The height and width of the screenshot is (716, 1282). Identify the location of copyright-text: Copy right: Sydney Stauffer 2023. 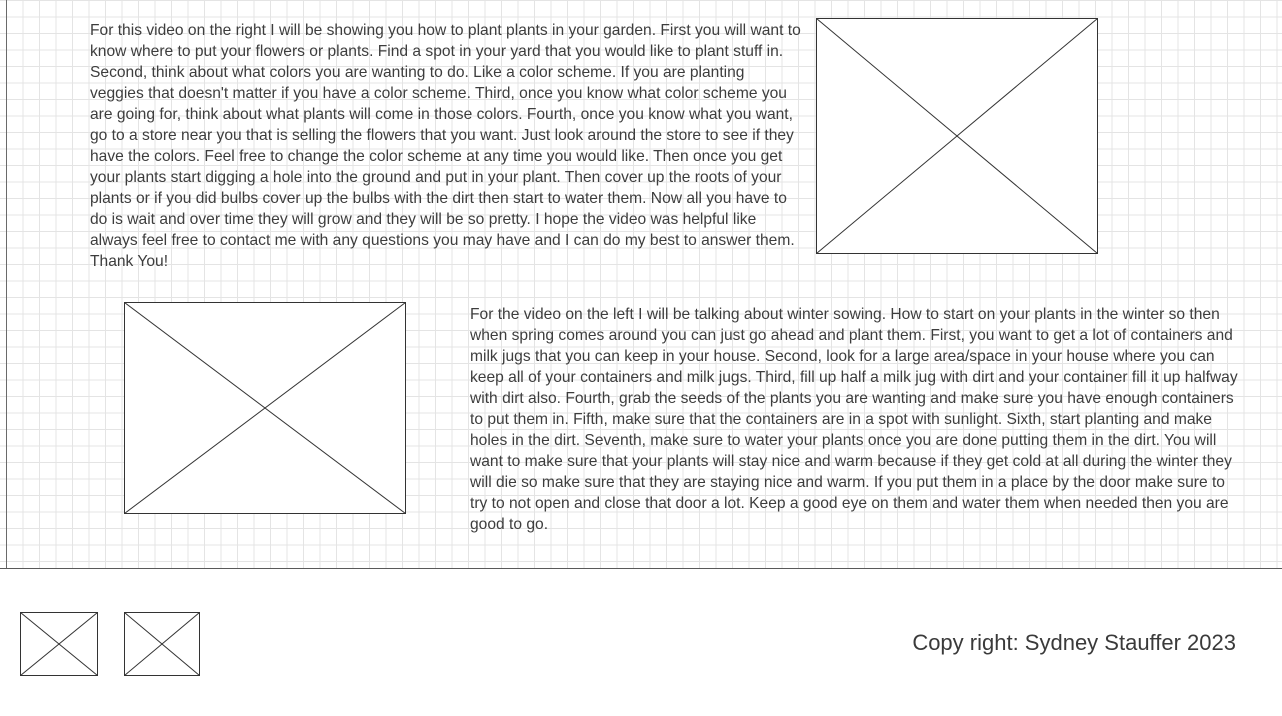
(1074, 642).